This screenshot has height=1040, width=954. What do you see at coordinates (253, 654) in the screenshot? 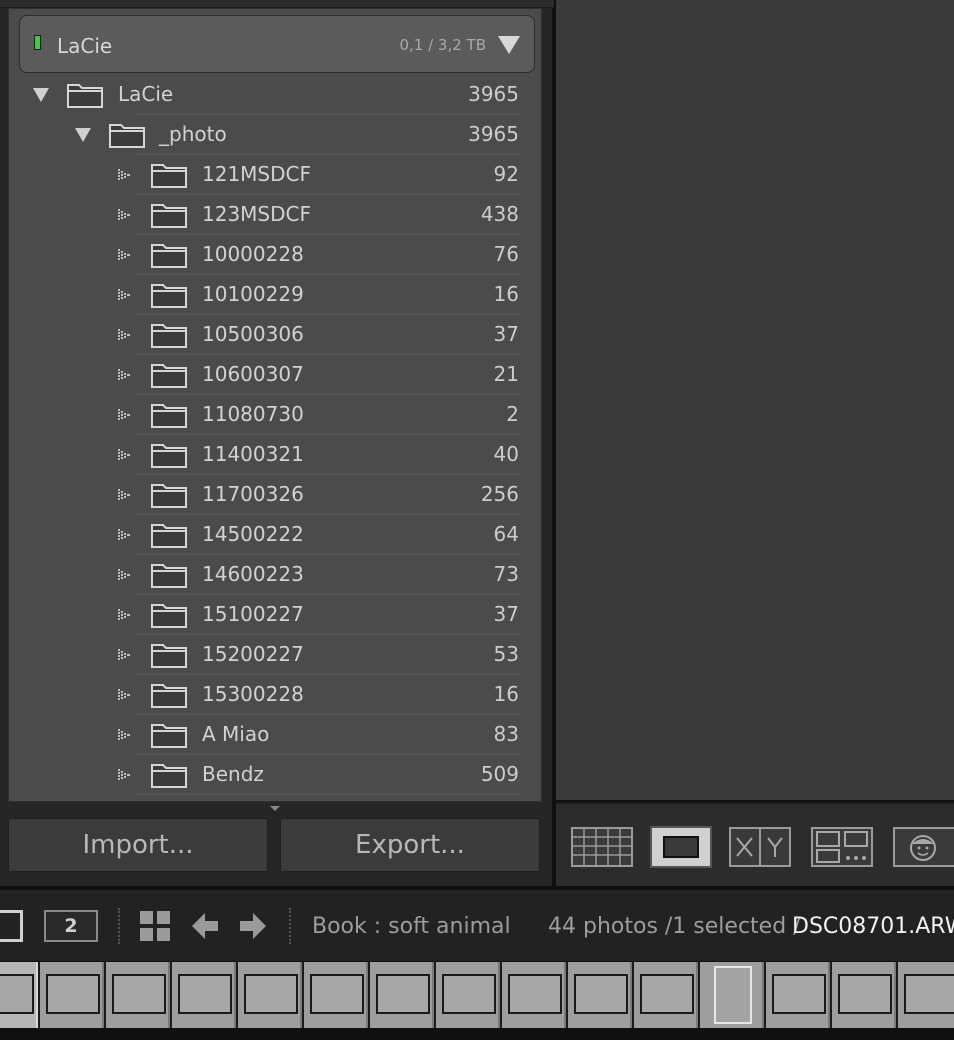
I see `folder-label: 15200227` at bounding box center [253, 654].